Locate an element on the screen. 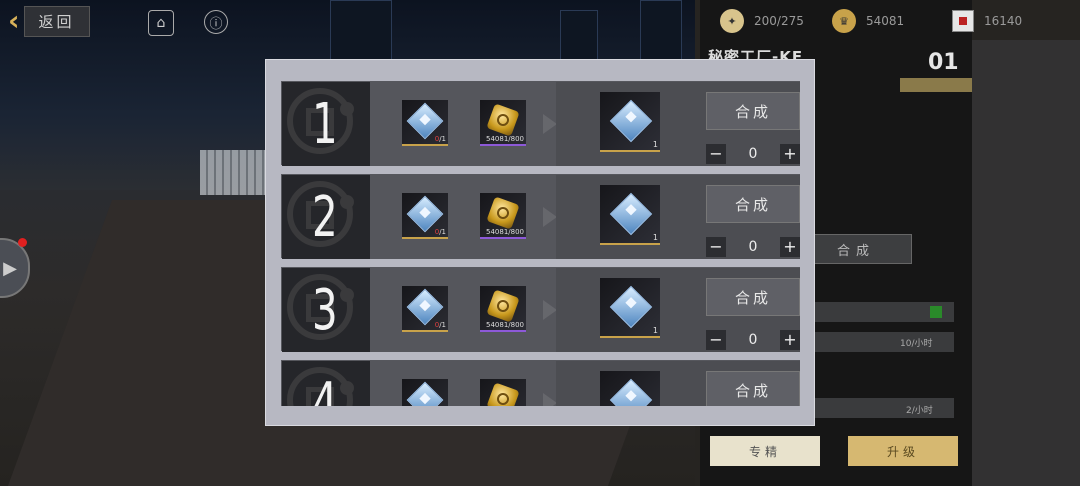 The image size is (1080, 486). recipe-row: 2 0/1 54081/800 1 合成 − 0 + is located at coordinates (540, 216).